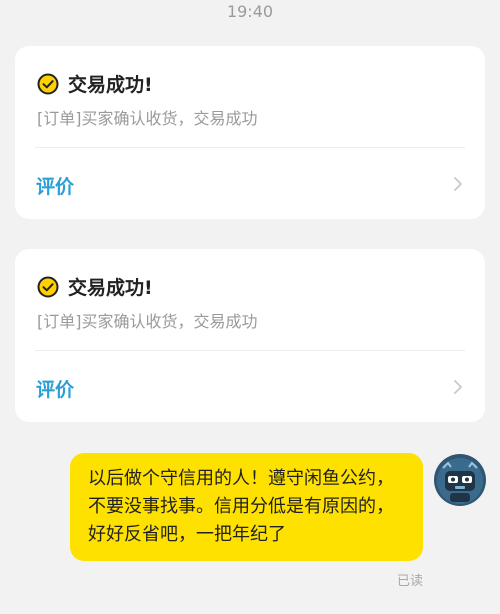  I want to click on robot-avatar-icon, so click(460, 480).